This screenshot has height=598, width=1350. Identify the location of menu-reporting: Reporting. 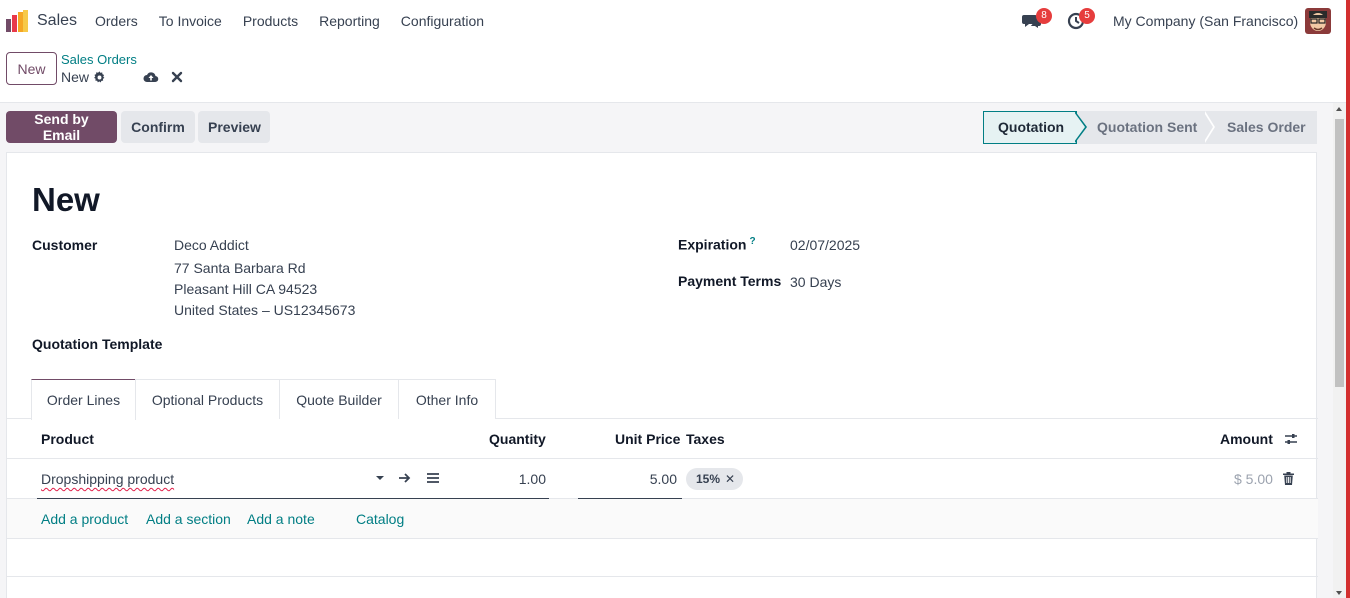
(349, 21).